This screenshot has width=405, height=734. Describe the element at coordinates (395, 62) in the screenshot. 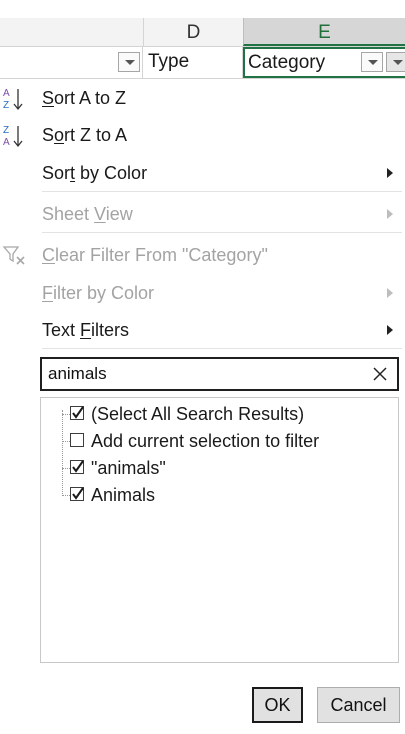

I see `filter-dropdown-button-category` at that location.